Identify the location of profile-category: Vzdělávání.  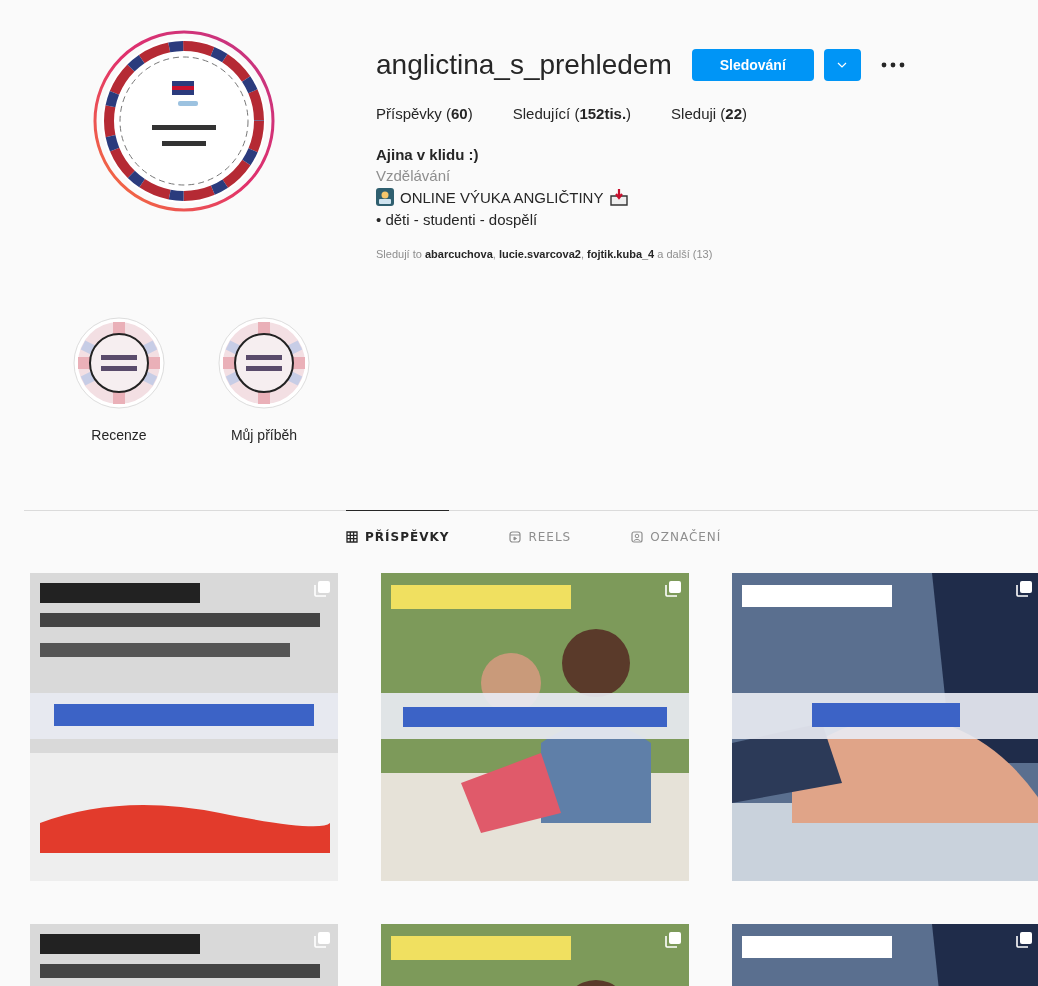
(414, 175).